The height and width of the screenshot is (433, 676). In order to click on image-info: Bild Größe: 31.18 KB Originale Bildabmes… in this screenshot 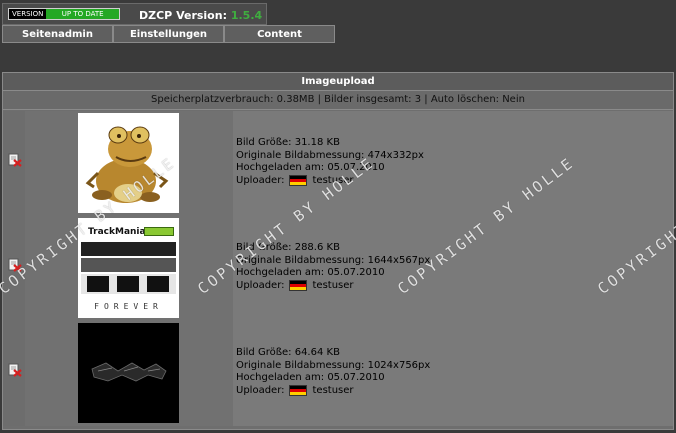, I will do `click(330, 162)`.